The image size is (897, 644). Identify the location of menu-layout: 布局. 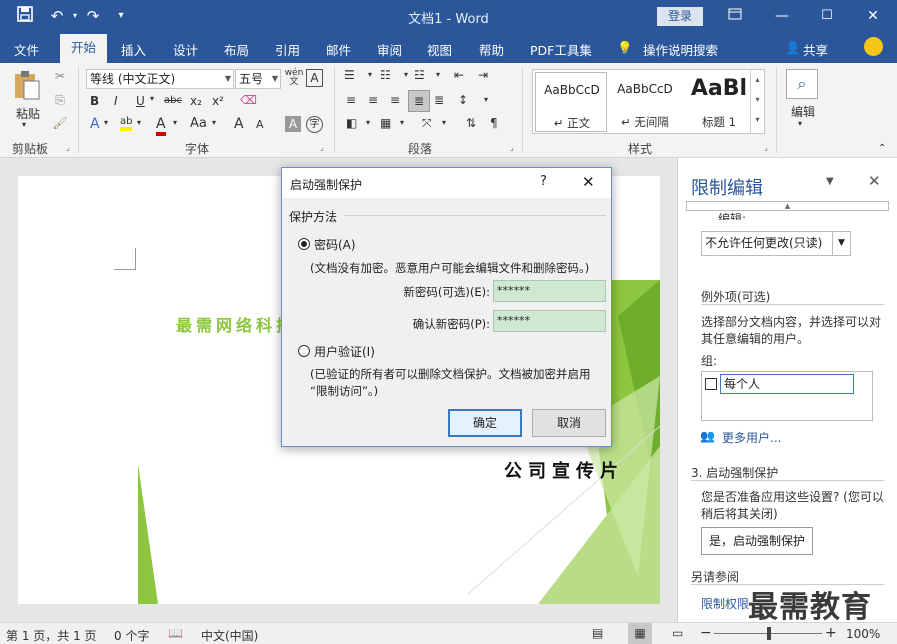
(236, 49).